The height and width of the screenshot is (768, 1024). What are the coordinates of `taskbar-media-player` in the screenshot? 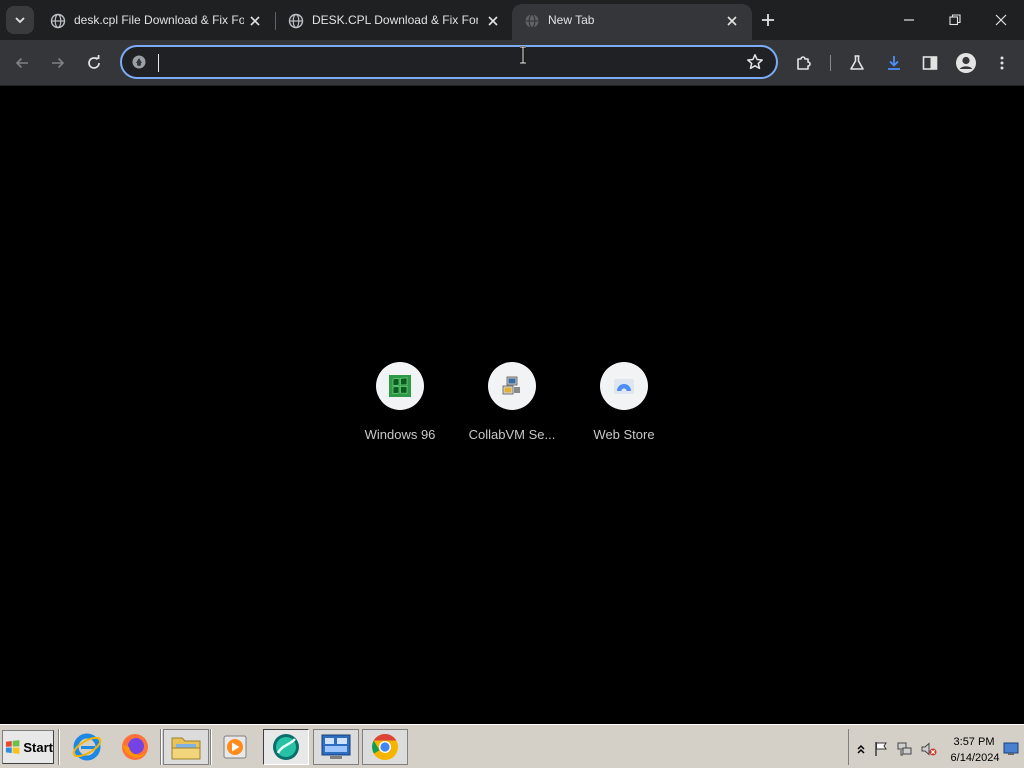 It's located at (235, 747).